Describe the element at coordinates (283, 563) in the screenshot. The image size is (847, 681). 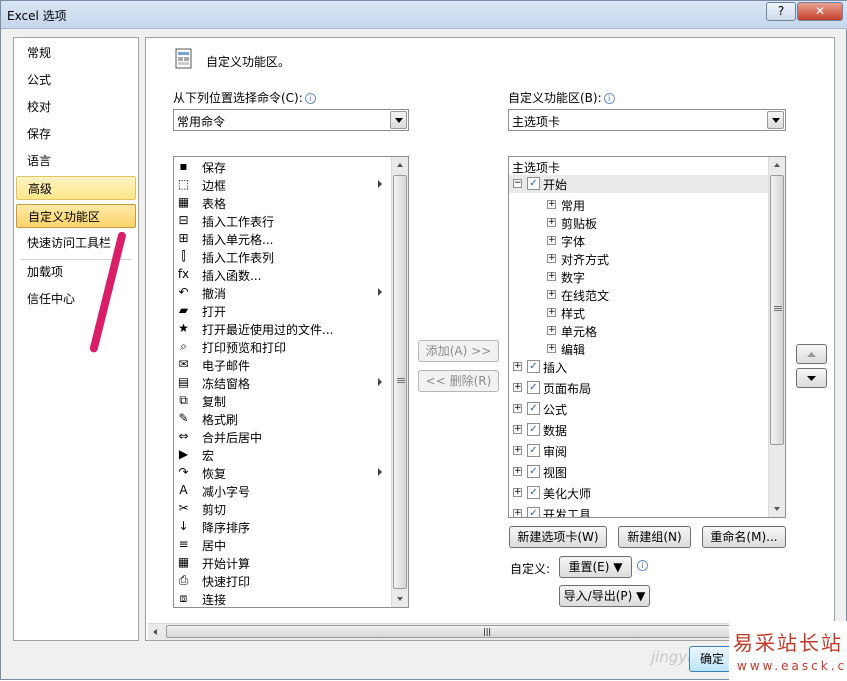
I see `list-item: ▦ 开始计算` at that location.